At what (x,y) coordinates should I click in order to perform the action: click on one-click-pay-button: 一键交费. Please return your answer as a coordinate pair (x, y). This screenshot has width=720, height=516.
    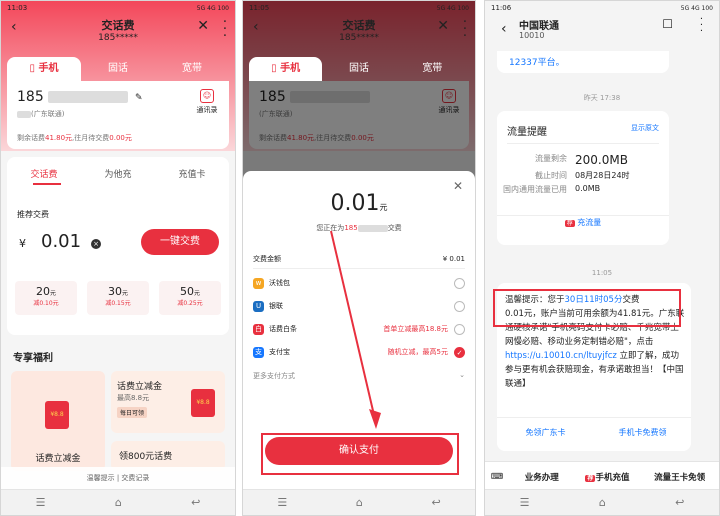
    Looking at the image, I should click on (180, 242).